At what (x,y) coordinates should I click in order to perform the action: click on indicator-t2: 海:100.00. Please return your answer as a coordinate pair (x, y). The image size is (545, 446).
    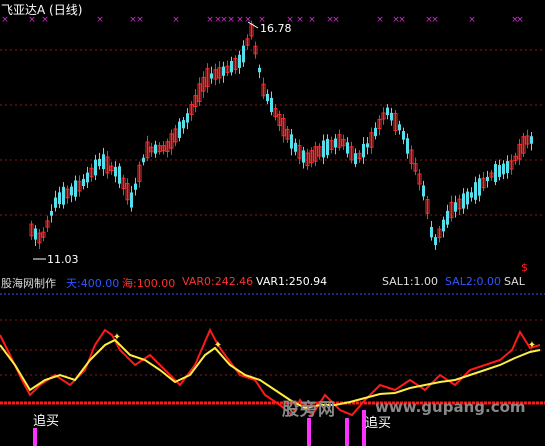
    Looking at the image, I should click on (149, 283).